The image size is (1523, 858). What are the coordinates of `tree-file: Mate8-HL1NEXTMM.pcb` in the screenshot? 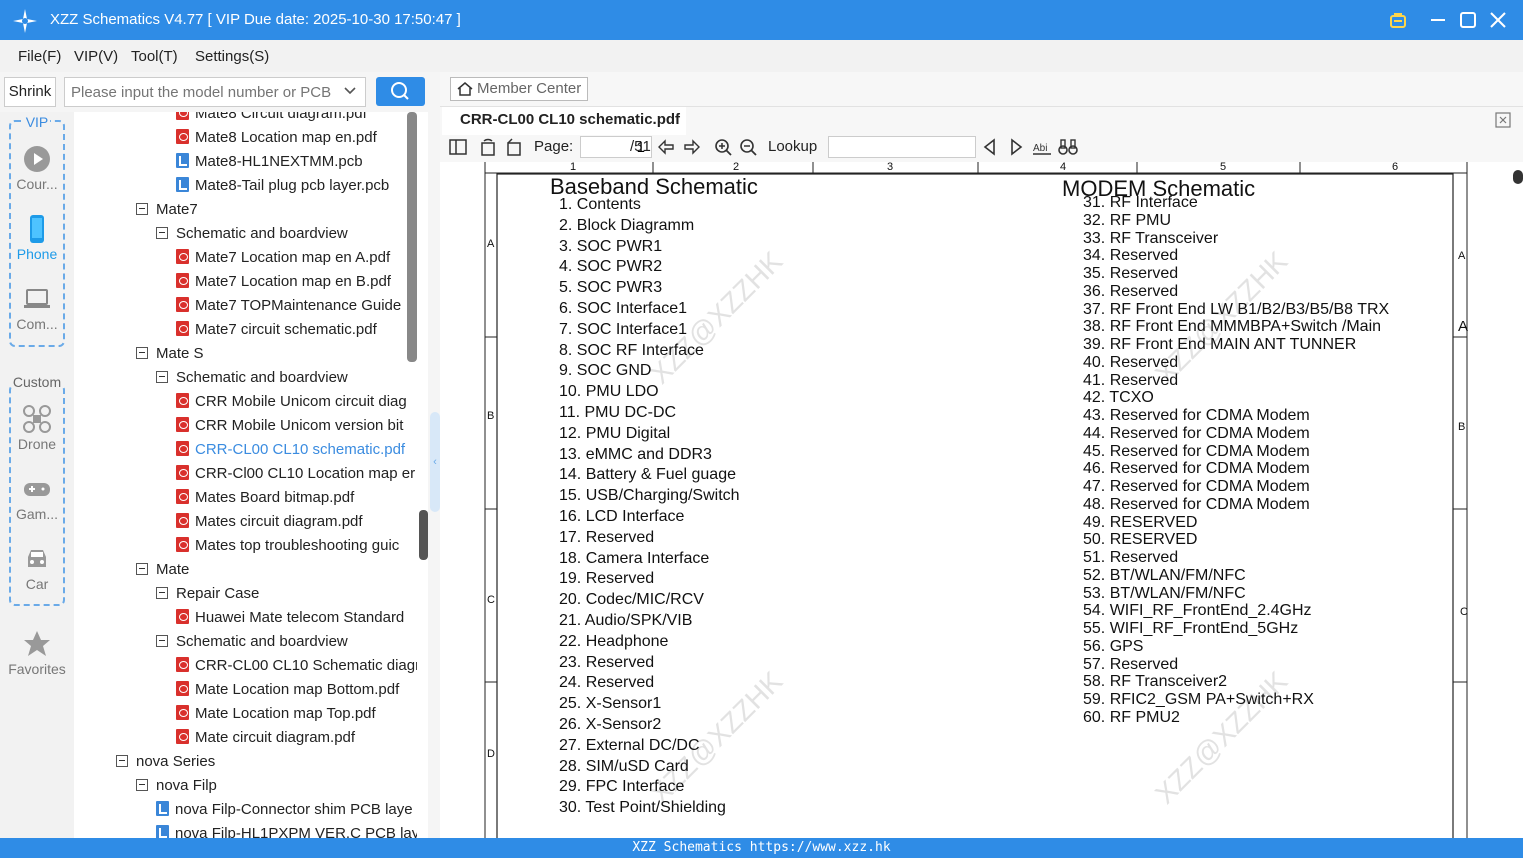 It's located at (269, 162).